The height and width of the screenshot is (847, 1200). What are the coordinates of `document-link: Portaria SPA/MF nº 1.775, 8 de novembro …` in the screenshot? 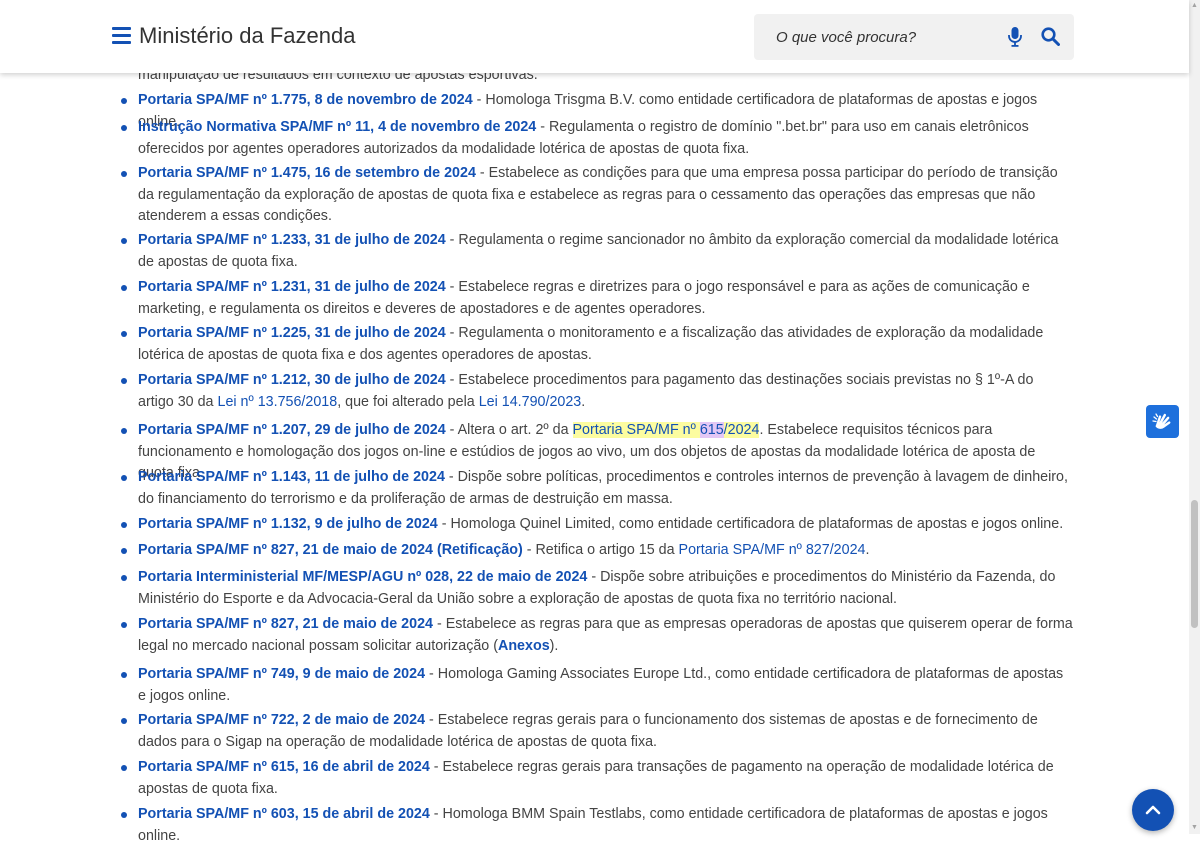 It's located at (305, 100).